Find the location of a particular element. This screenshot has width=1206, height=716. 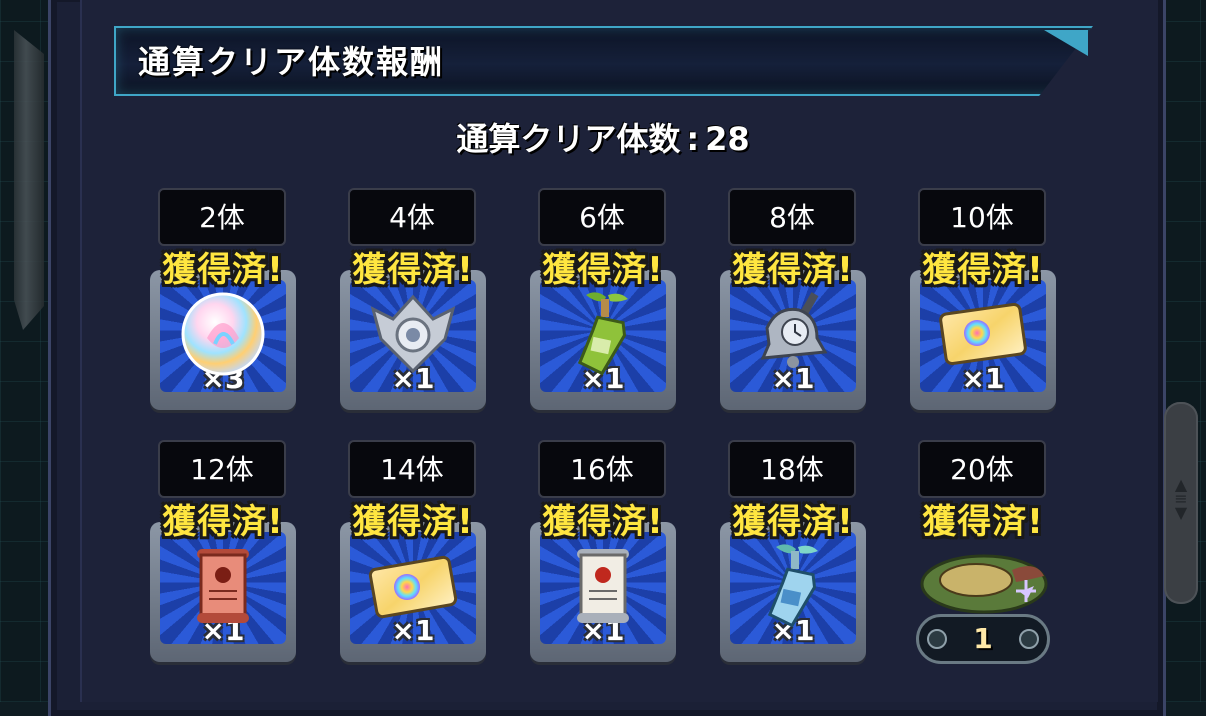

reward-item-16: 16体 獲得済! ×1 is located at coordinates (603, 553).